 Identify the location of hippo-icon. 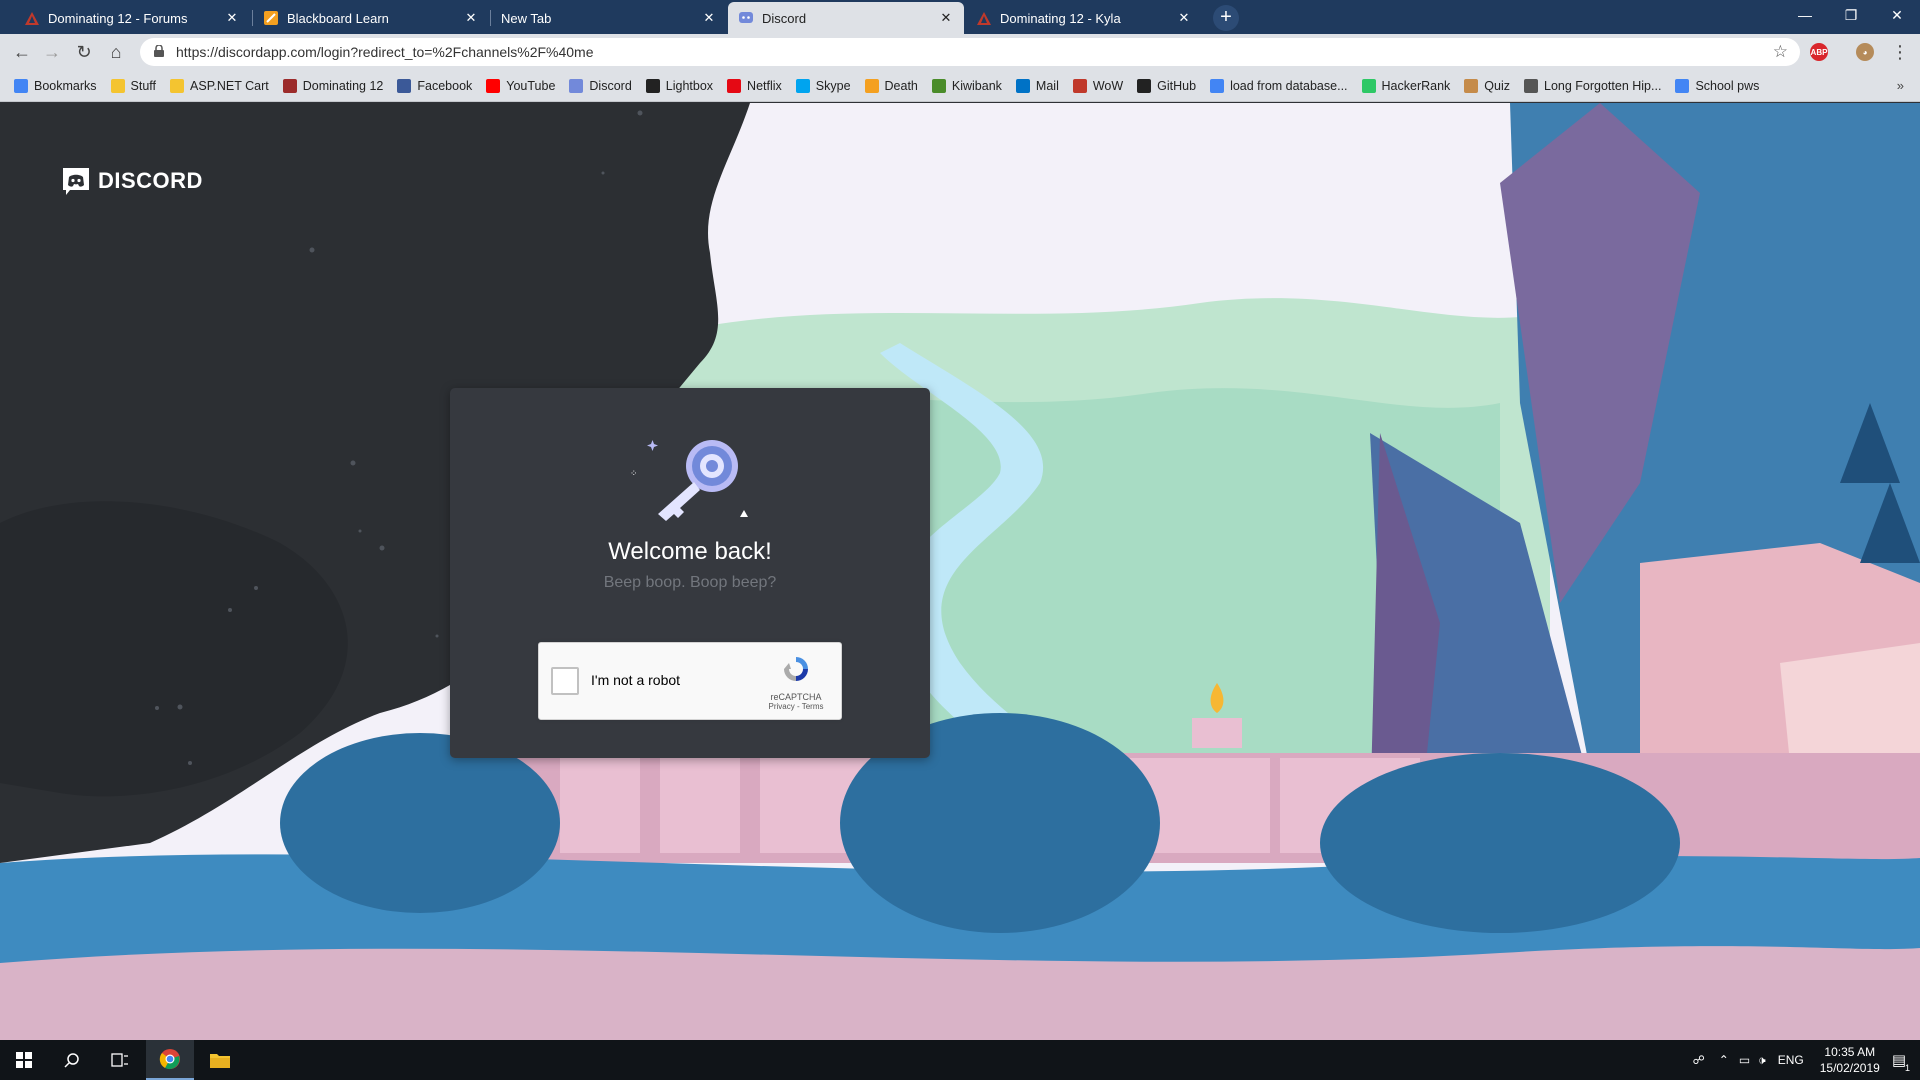
(1531, 85).